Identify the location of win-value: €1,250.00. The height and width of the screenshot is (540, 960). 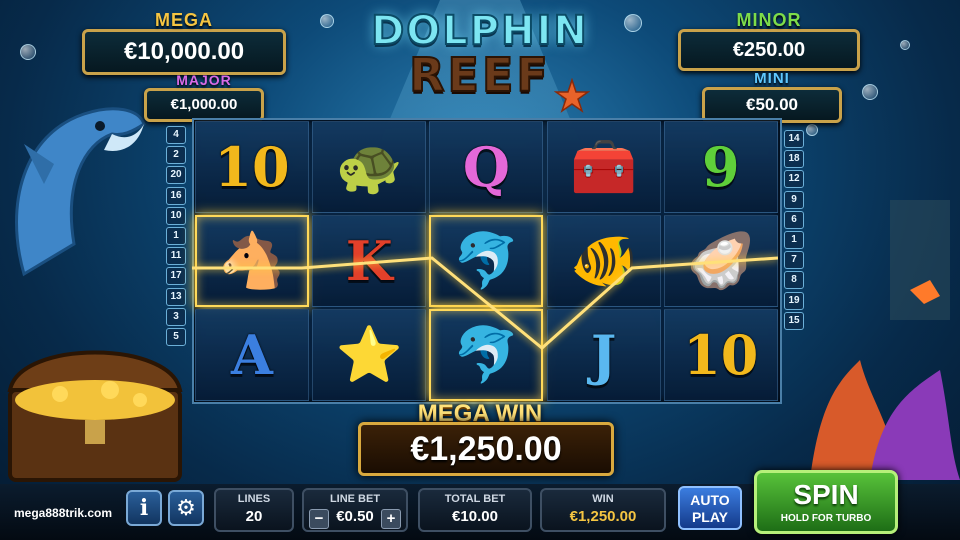
(603, 516).